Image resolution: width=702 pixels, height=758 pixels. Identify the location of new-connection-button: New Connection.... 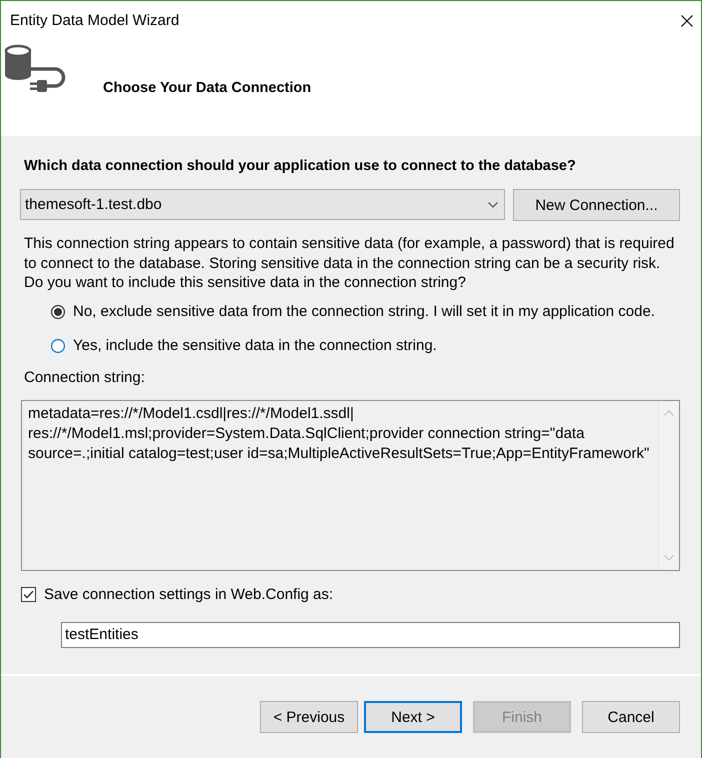
(596, 205).